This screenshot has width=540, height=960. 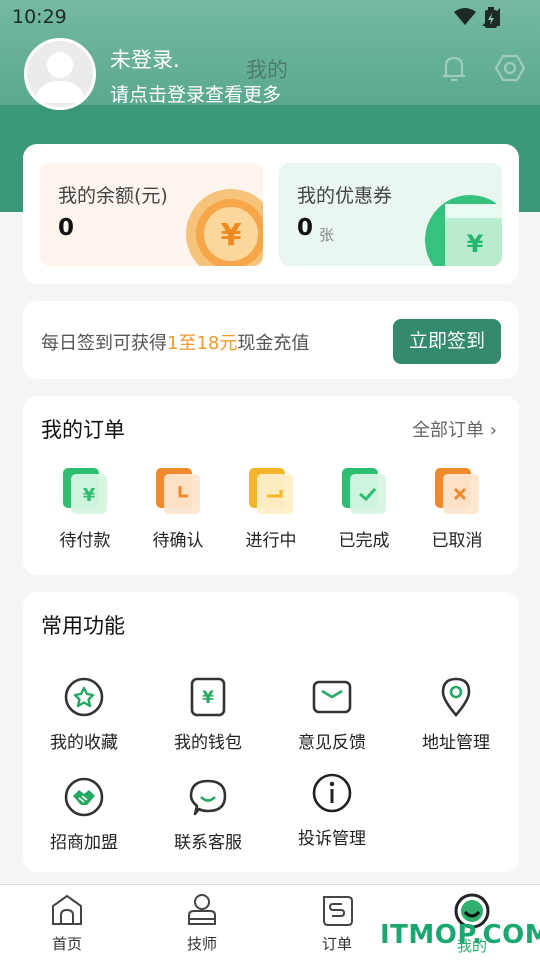 What do you see at coordinates (332, 697) in the screenshot?
I see `mail-icon` at bounding box center [332, 697].